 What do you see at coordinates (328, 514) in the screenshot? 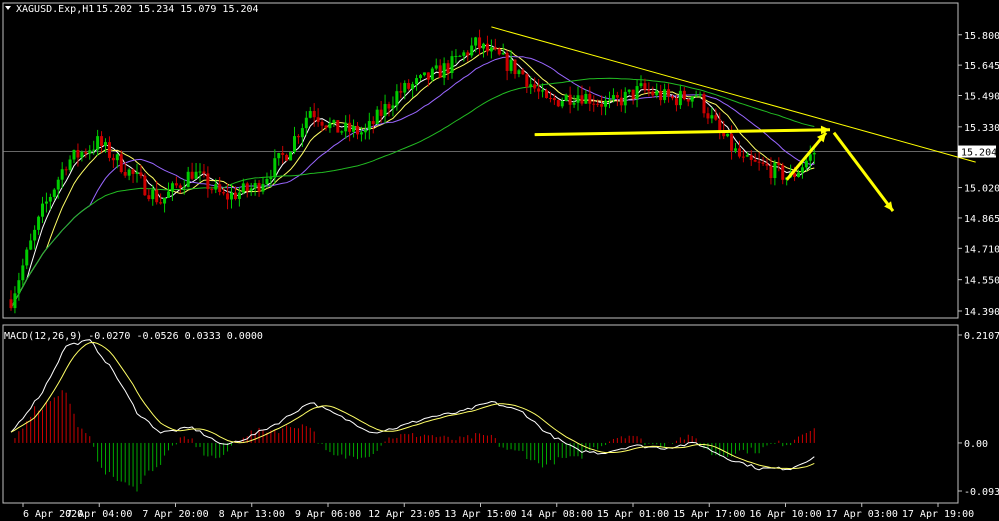
I see `time-tick-label: 9 Apr 06:00` at bounding box center [328, 514].